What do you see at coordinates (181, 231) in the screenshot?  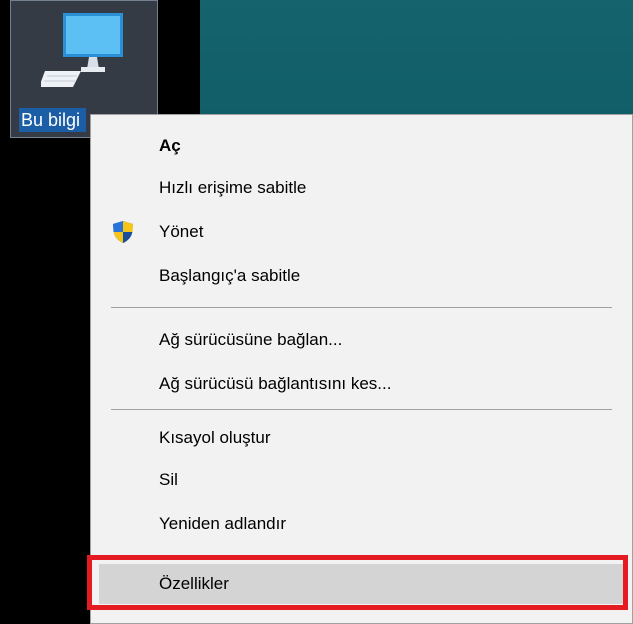 I see `menu-item-label: Yönet` at bounding box center [181, 231].